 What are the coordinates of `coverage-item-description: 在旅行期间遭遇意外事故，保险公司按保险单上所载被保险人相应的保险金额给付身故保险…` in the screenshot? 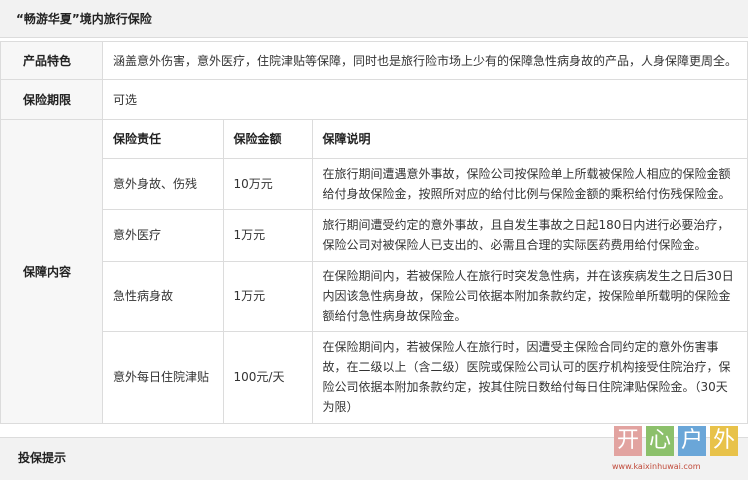 It's located at (529, 184).